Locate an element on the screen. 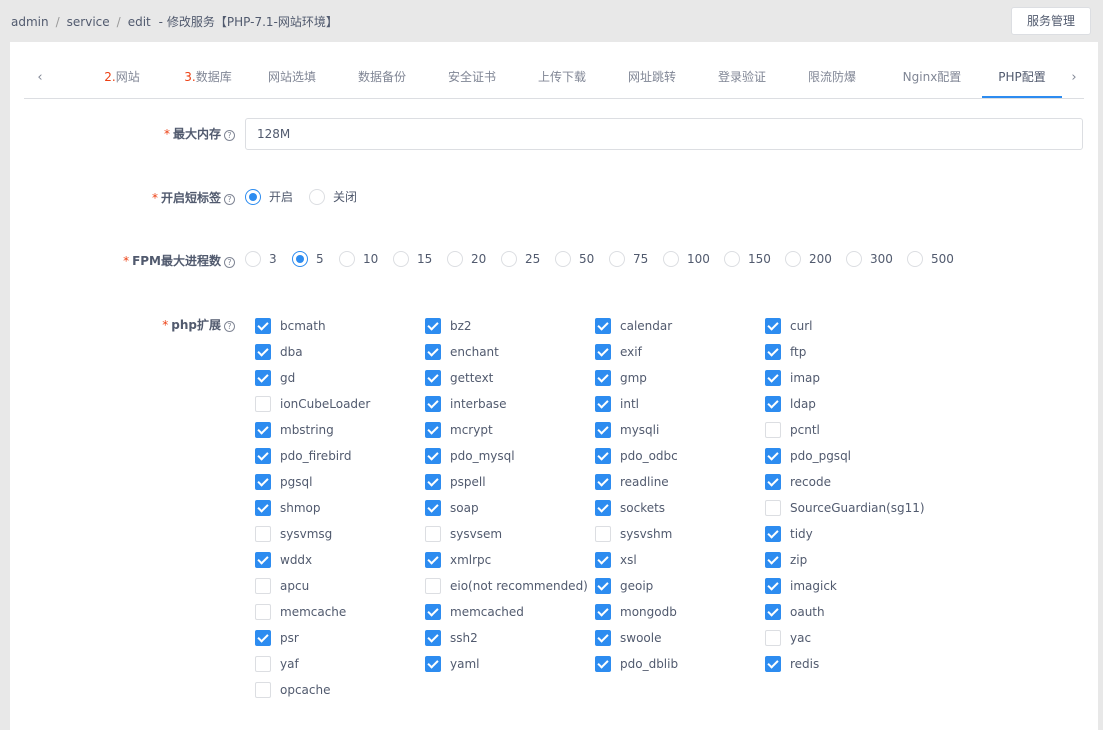  extension-checkbox: ssh2 is located at coordinates (451, 638).